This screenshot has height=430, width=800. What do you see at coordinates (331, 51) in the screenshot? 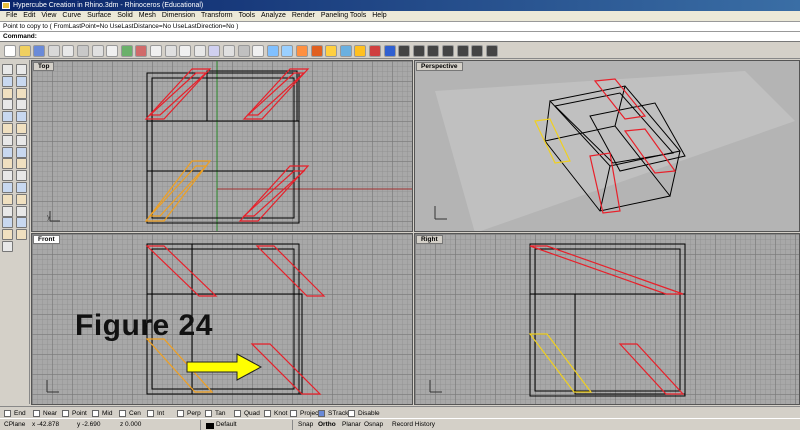
I see `layer-icon` at bounding box center [331, 51].